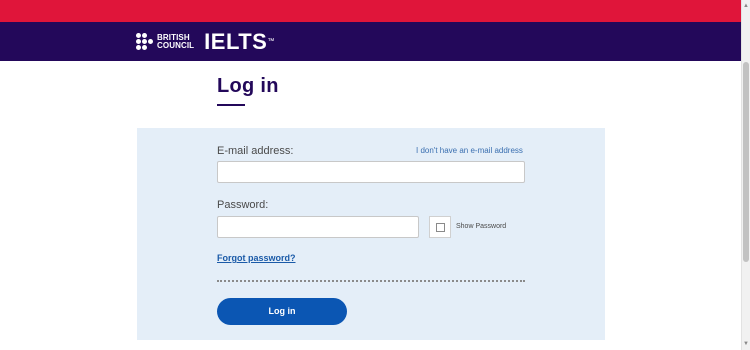 This screenshot has width=750, height=350. I want to click on login-button: Log in, so click(282, 311).